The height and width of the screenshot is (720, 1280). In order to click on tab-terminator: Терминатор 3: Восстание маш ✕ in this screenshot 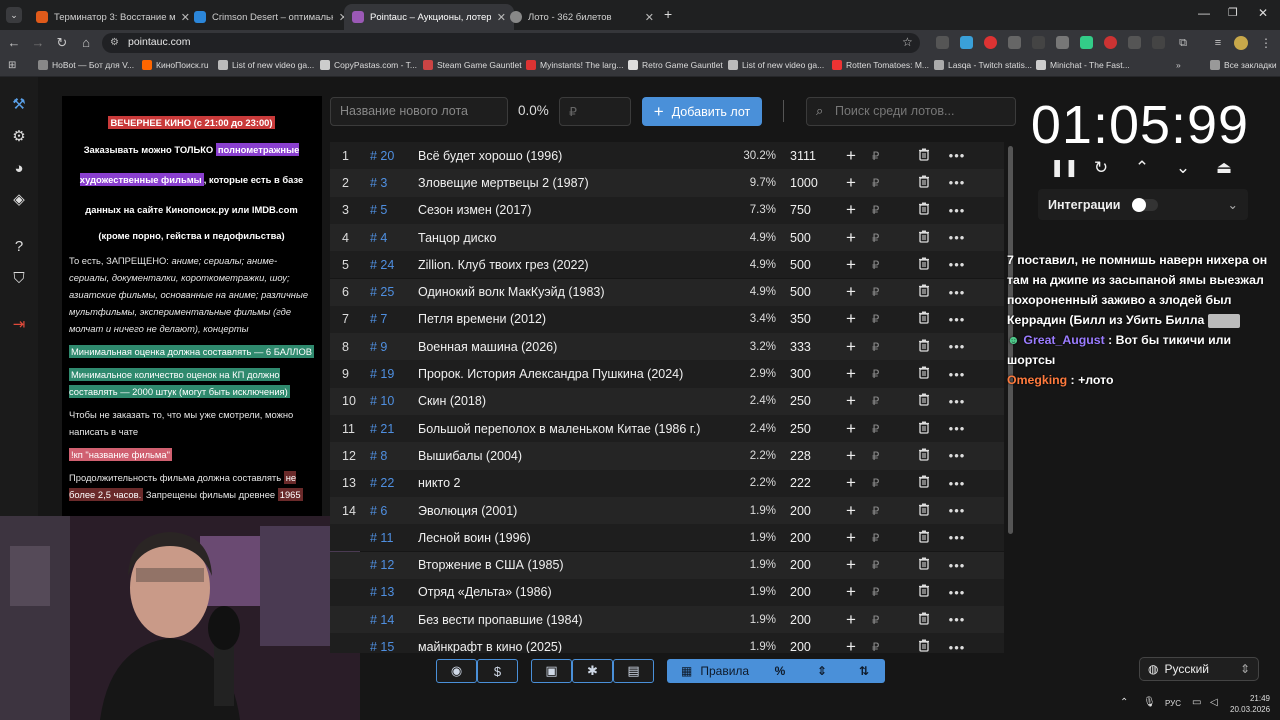, I will do `click(113, 17)`.